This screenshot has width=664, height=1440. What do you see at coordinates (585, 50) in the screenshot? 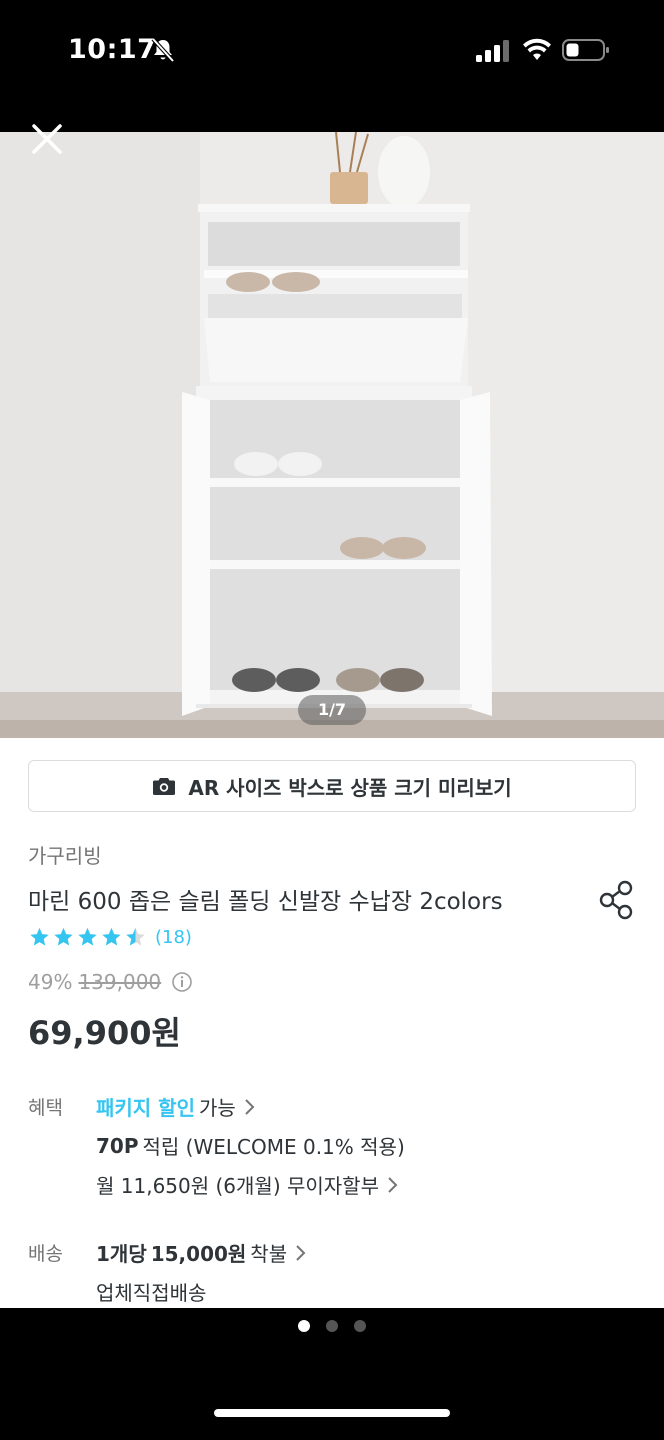
I see `battery-icon` at bounding box center [585, 50].